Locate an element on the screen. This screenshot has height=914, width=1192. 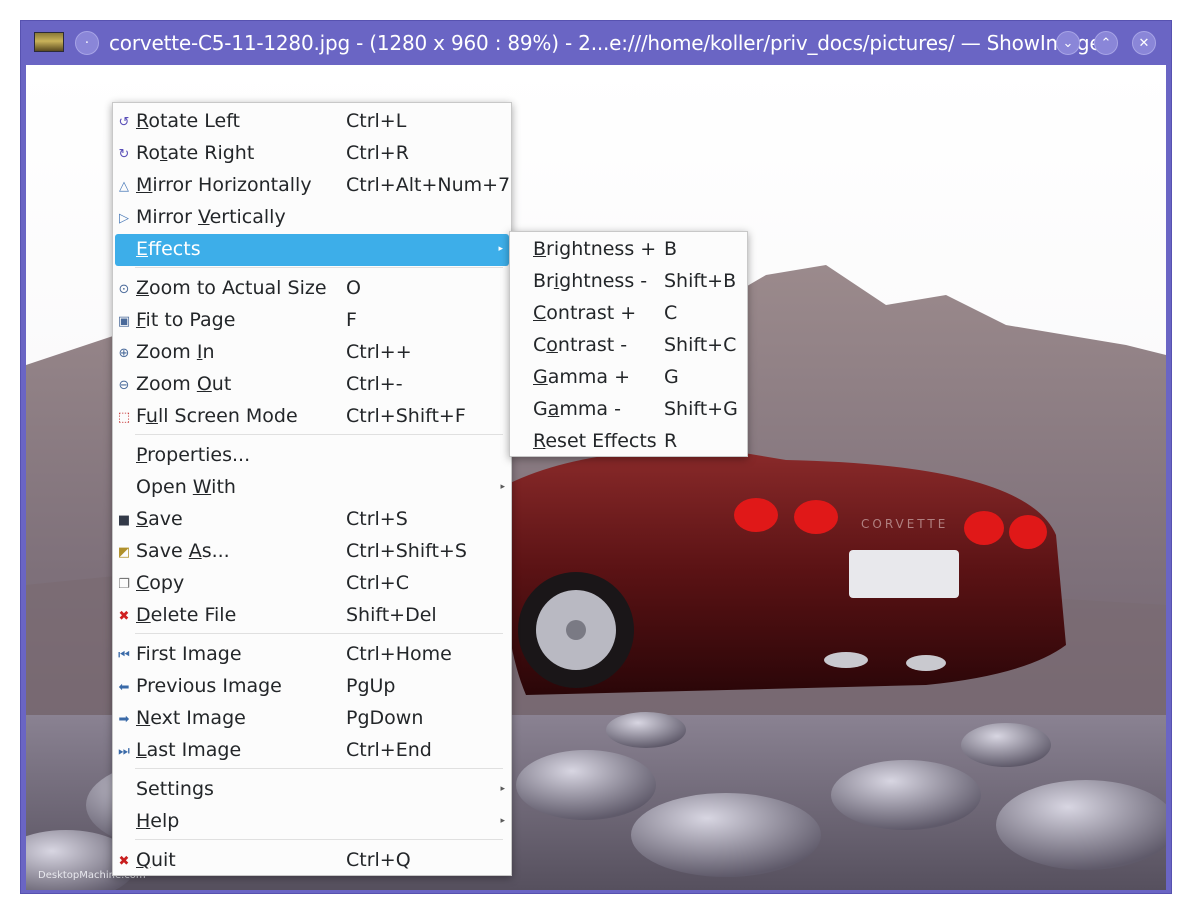
label-text: ave is located at coordinates (165, 519).